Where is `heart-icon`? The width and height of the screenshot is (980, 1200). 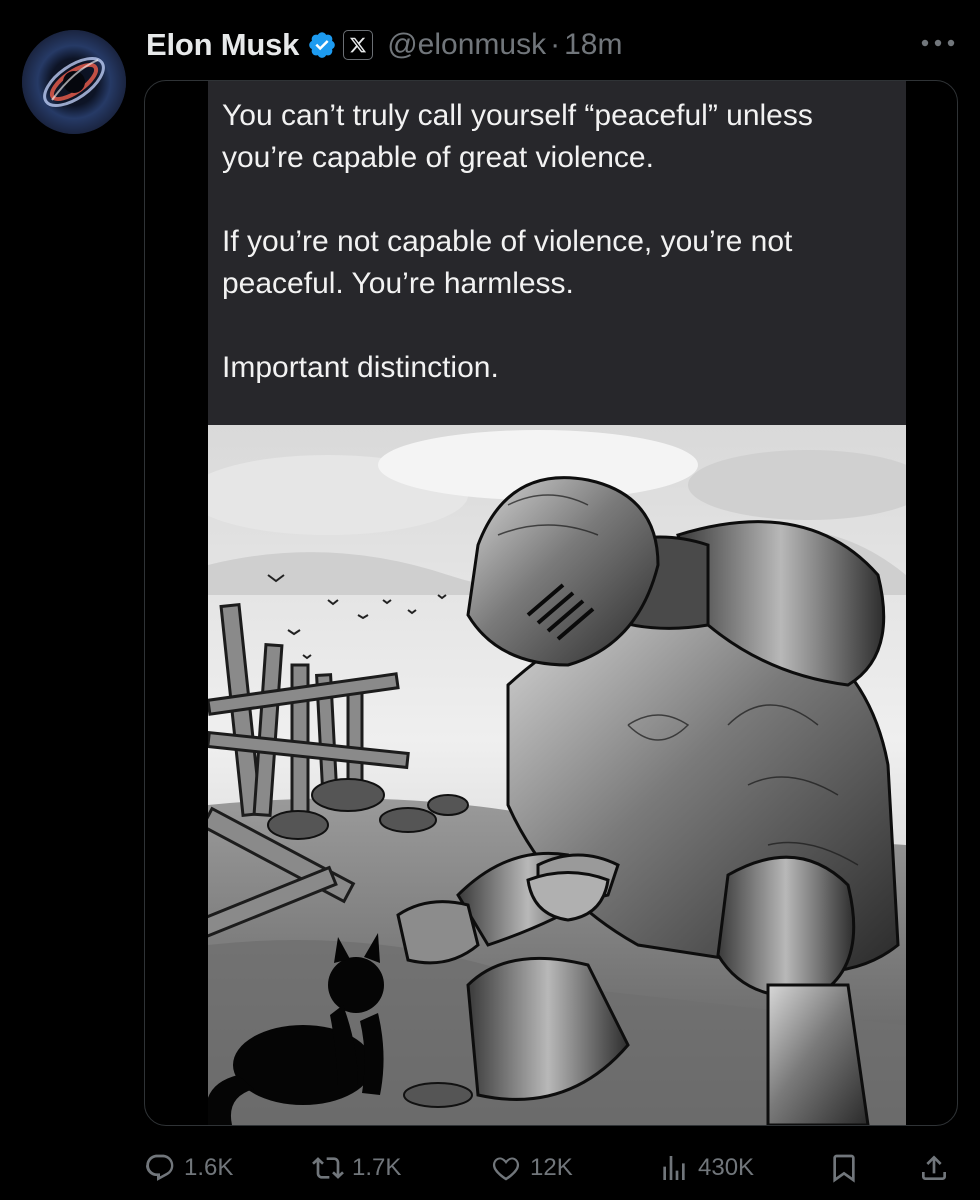 heart-icon is located at coordinates (506, 1169).